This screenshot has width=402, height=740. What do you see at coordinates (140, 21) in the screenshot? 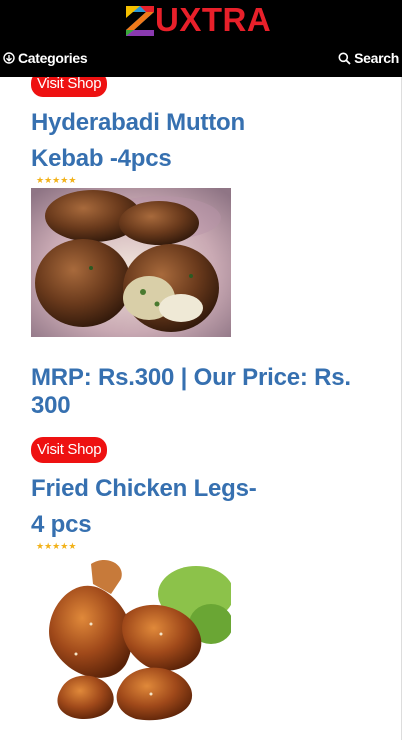
I see `logo-mark-icon` at bounding box center [140, 21].